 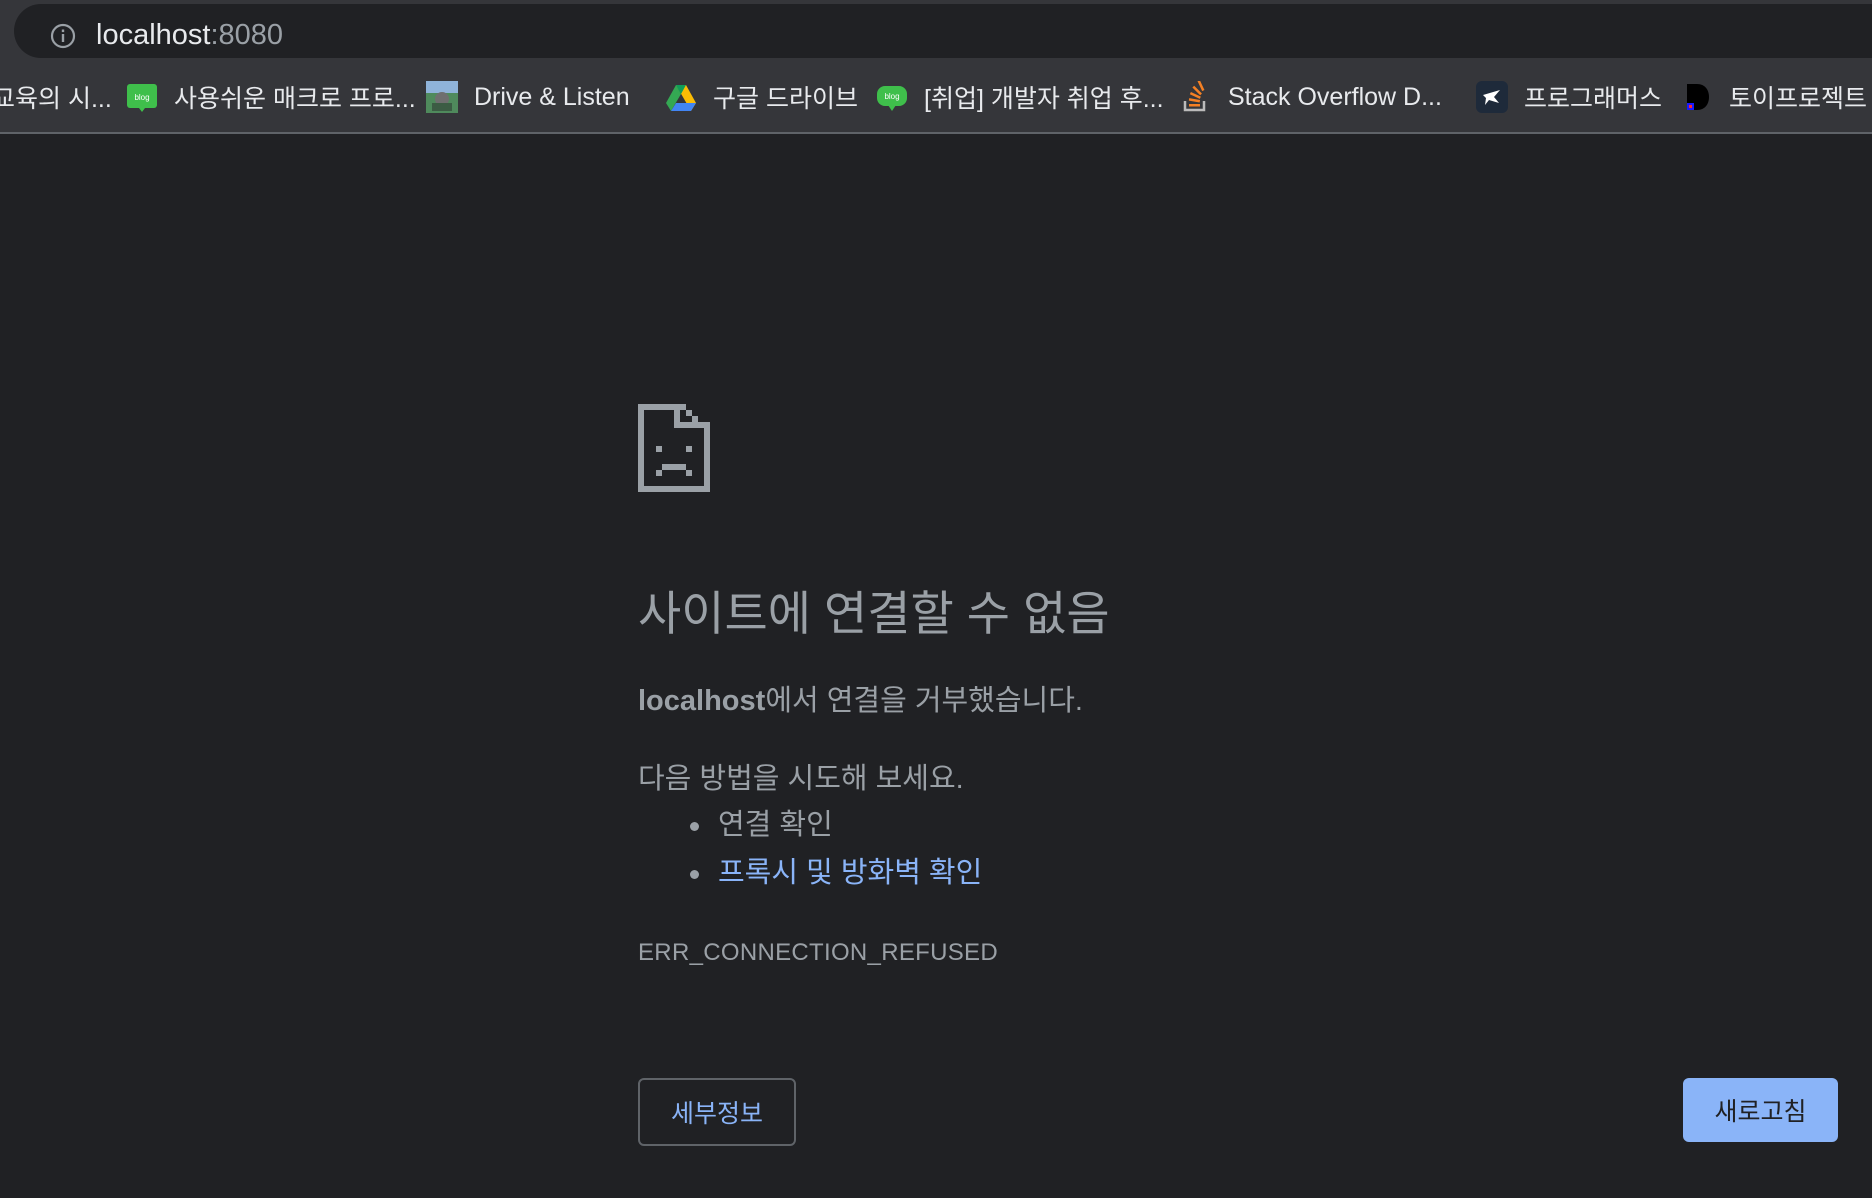 I want to click on error-title: 사이트에 연결할 수 없음, so click(x=874, y=613).